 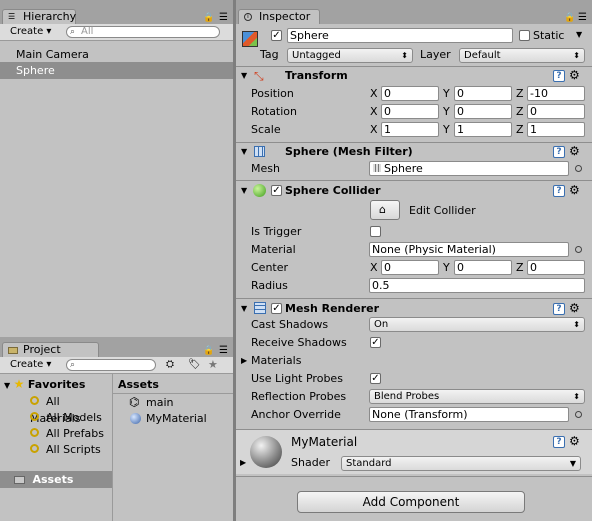 I want to click on favorites-header: ▼ ★ Favorites, so click(x=56, y=384).